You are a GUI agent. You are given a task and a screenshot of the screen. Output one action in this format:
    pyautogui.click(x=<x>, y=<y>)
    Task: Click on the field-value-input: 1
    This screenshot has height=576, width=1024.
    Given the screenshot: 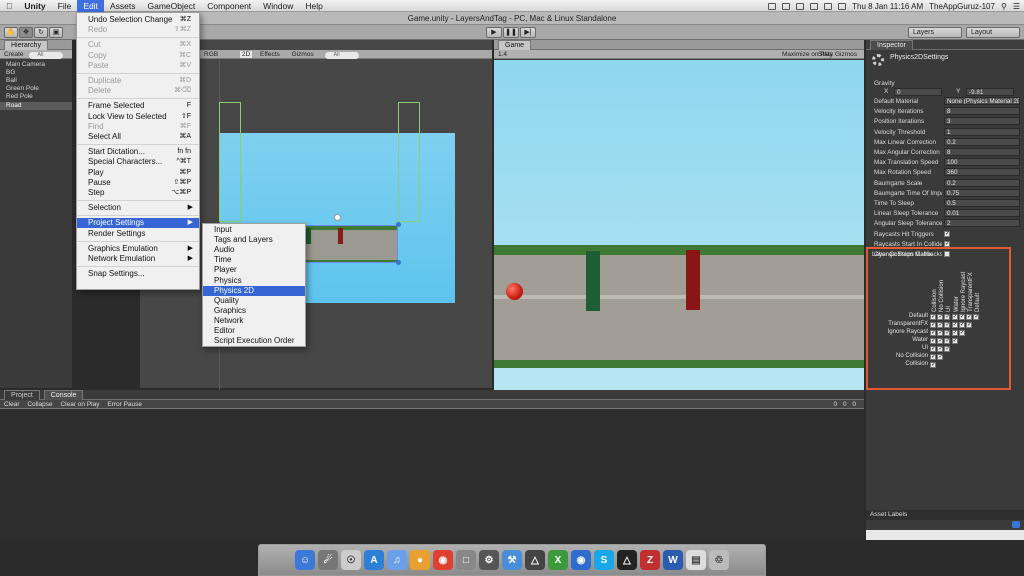 What is the action you would take?
    pyautogui.click(x=982, y=131)
    